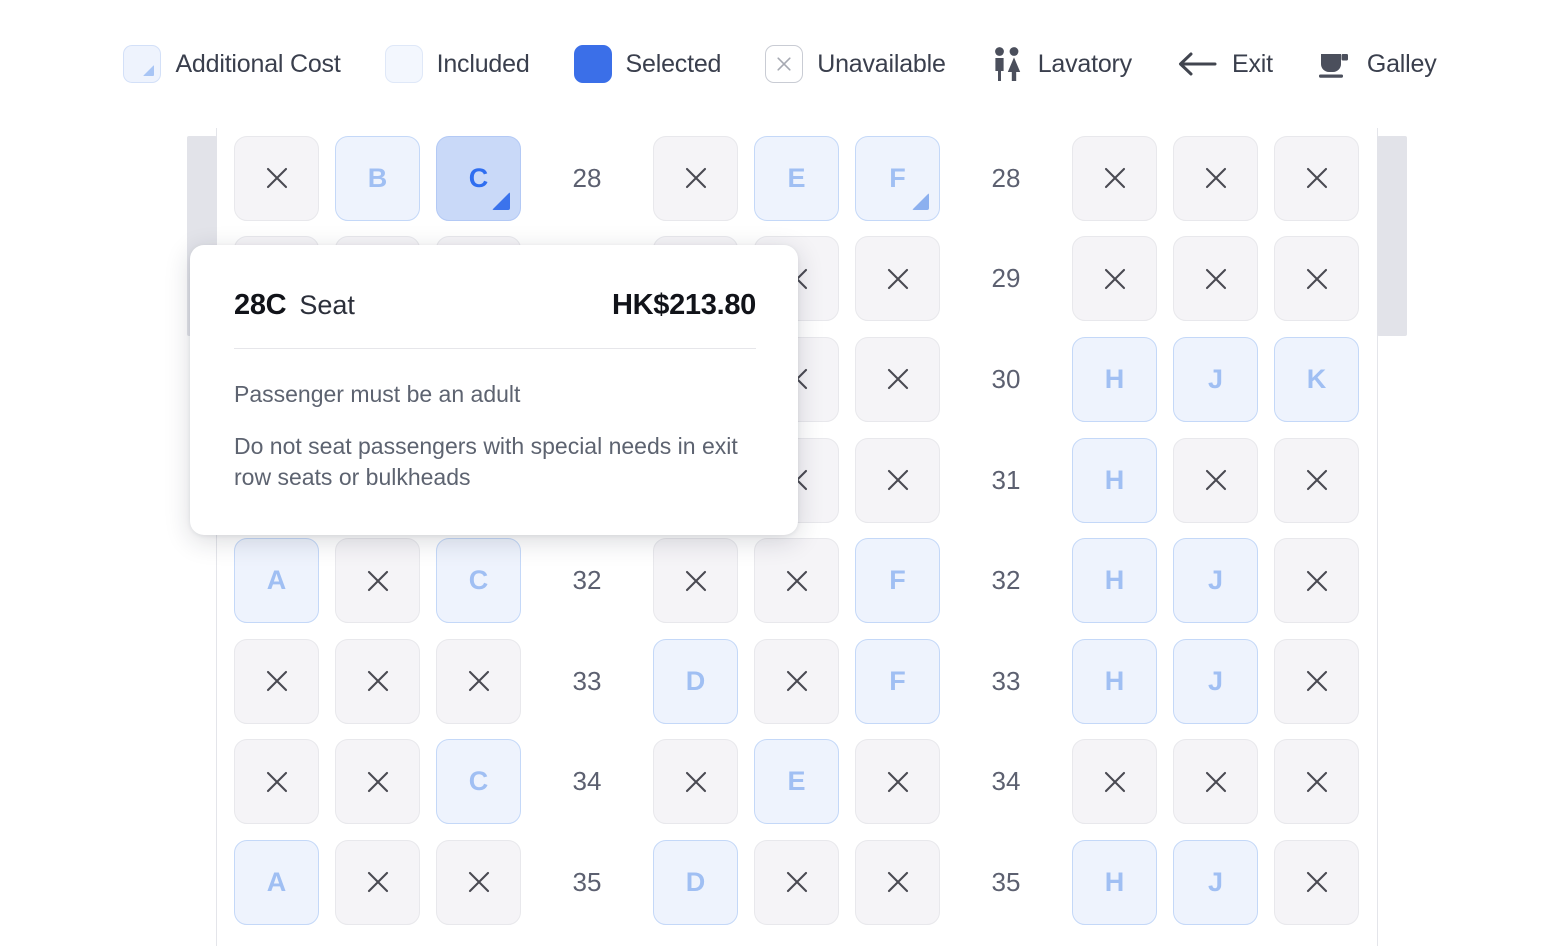 The width and height of the screenshot is (1560, 946). I want to click on seat-label: B, so click(377, 177).